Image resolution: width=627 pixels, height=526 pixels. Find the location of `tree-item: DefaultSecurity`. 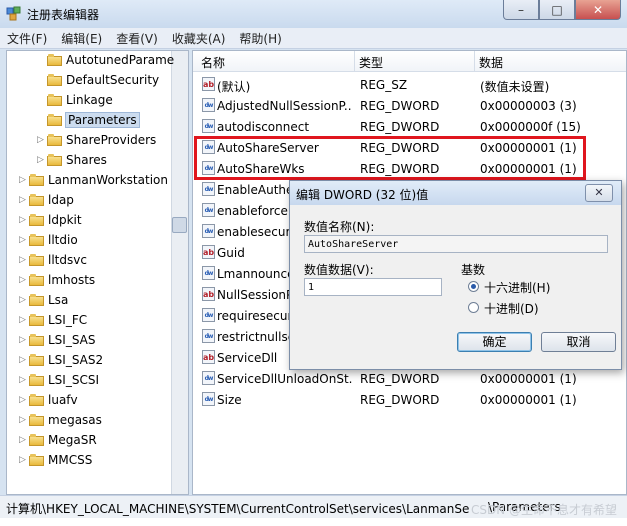

tree-item: DefaultSecurity is located at coordinates (98, 80).